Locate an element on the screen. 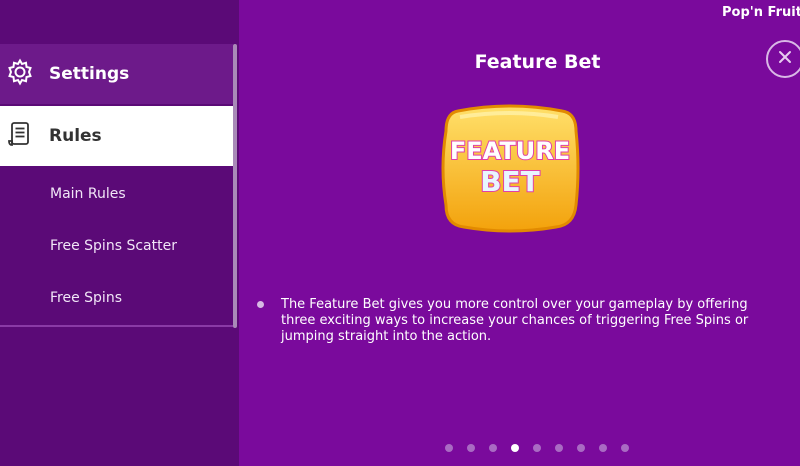  rules-label: Rules is located at coordinates (75, 136).